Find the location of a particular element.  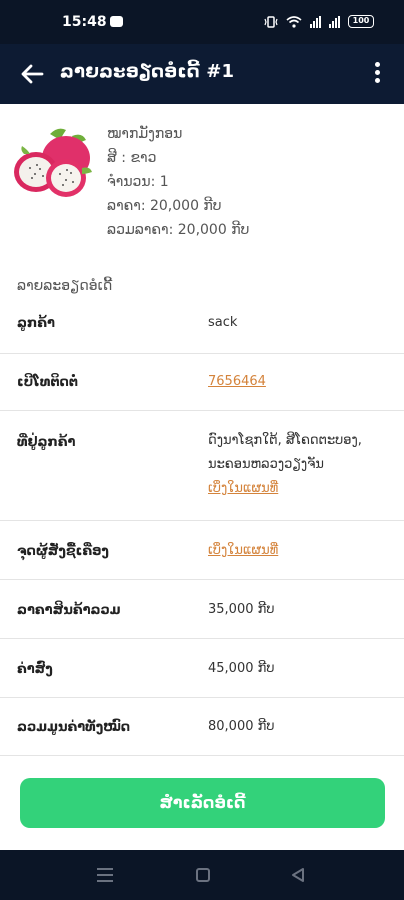

notification-icon is located at coordinates (116, 21).